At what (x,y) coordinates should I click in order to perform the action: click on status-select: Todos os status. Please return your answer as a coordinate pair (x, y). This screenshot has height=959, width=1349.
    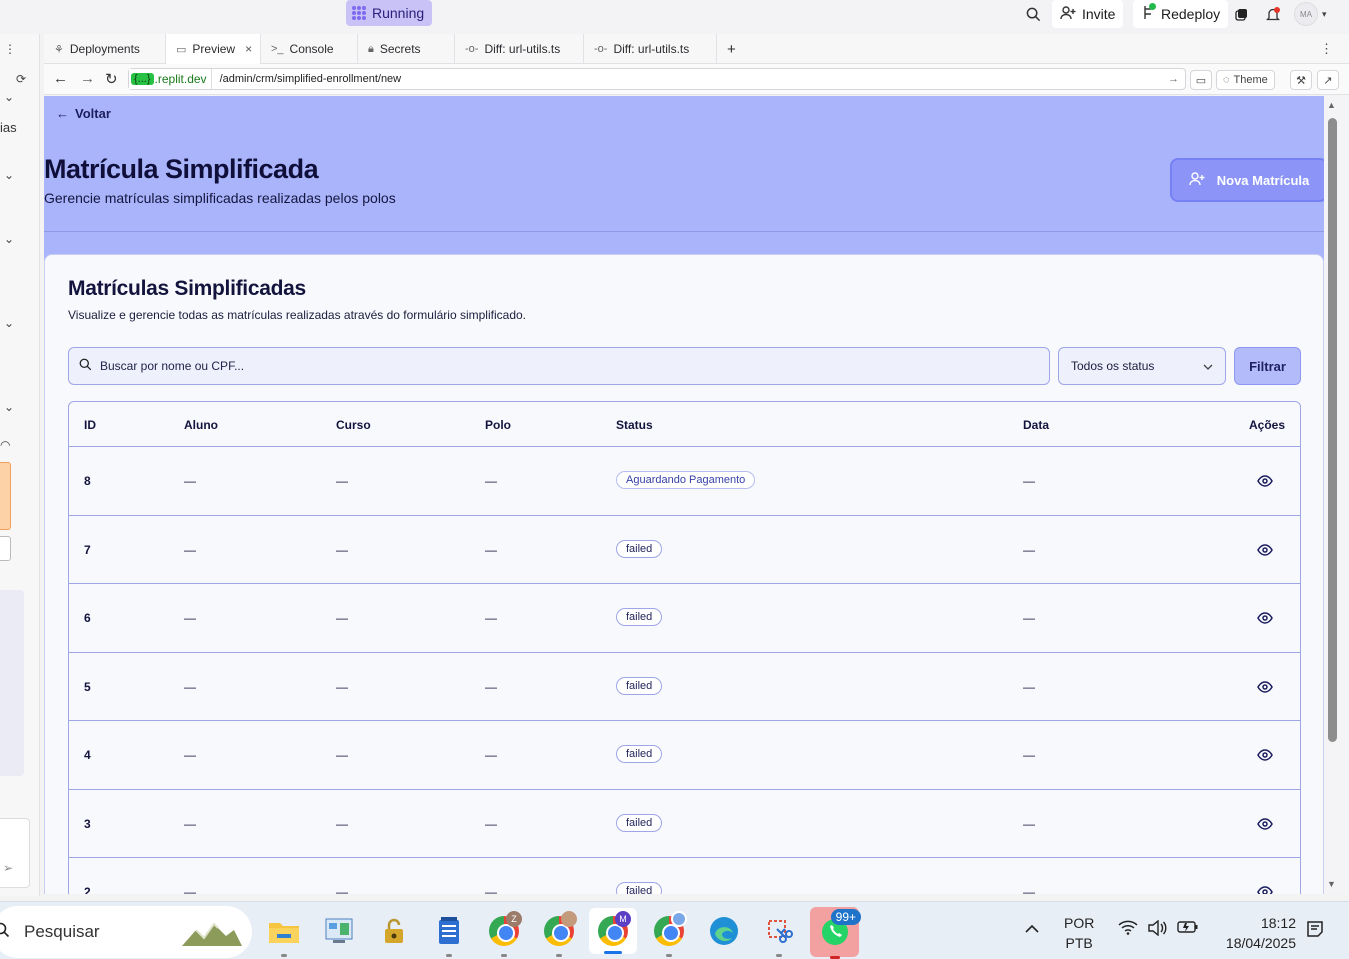
    Looking at the image, I should click on (1142, 366).